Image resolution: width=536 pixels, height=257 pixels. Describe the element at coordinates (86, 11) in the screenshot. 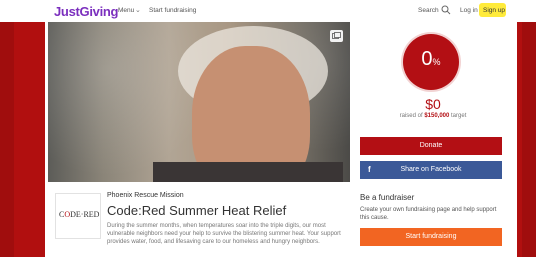

I see `justgiving-logo: JustGiving` at that location.